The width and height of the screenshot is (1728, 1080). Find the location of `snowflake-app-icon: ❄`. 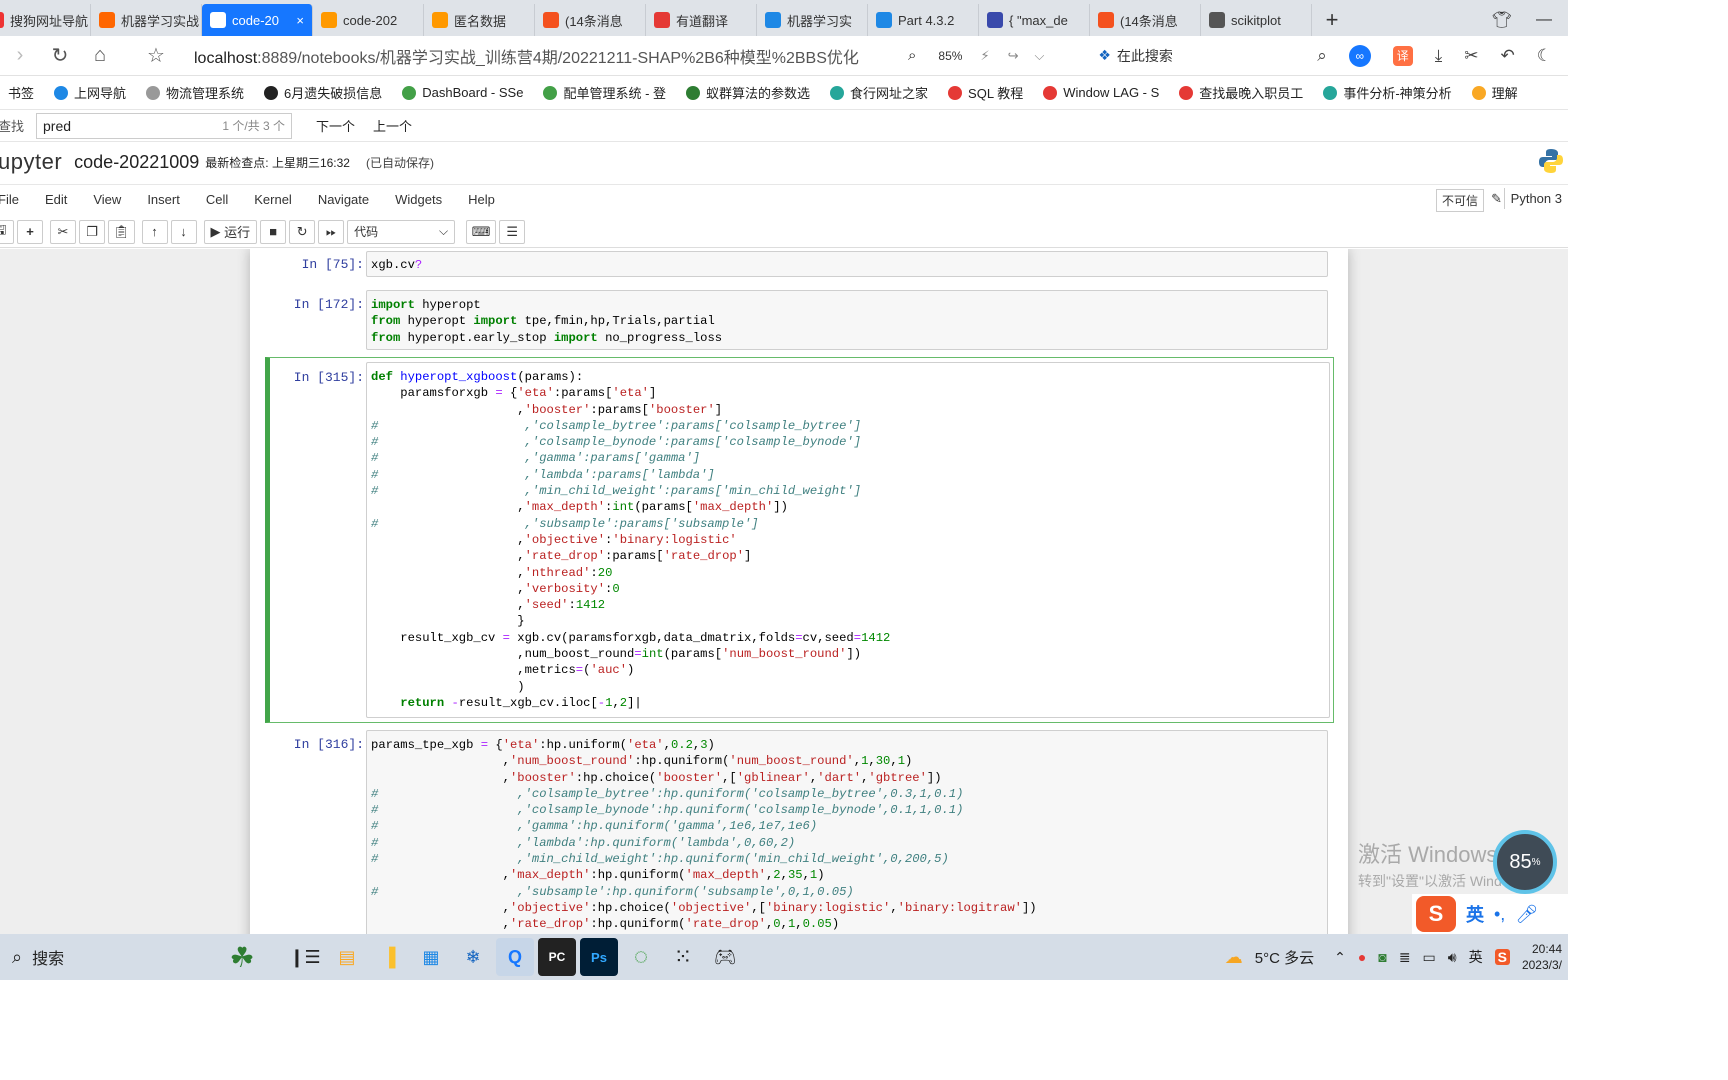

snowflake-app-icon: ❄ is located at coordinates (473, 957).